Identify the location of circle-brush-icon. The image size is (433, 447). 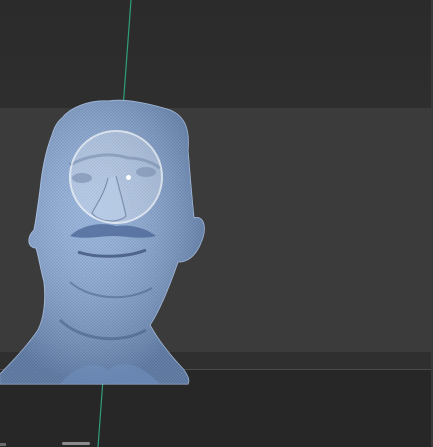
(116, 177).